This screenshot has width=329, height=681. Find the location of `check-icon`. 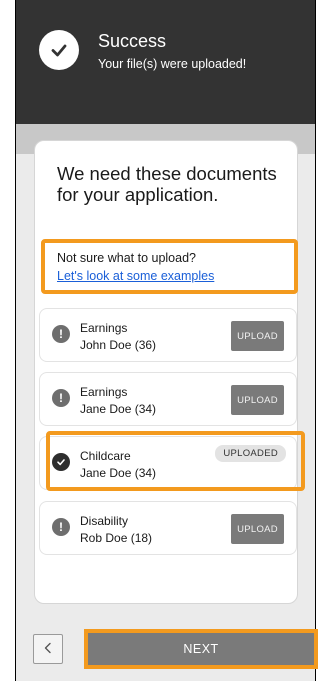

check-icon is located at coordinates (59, 50).